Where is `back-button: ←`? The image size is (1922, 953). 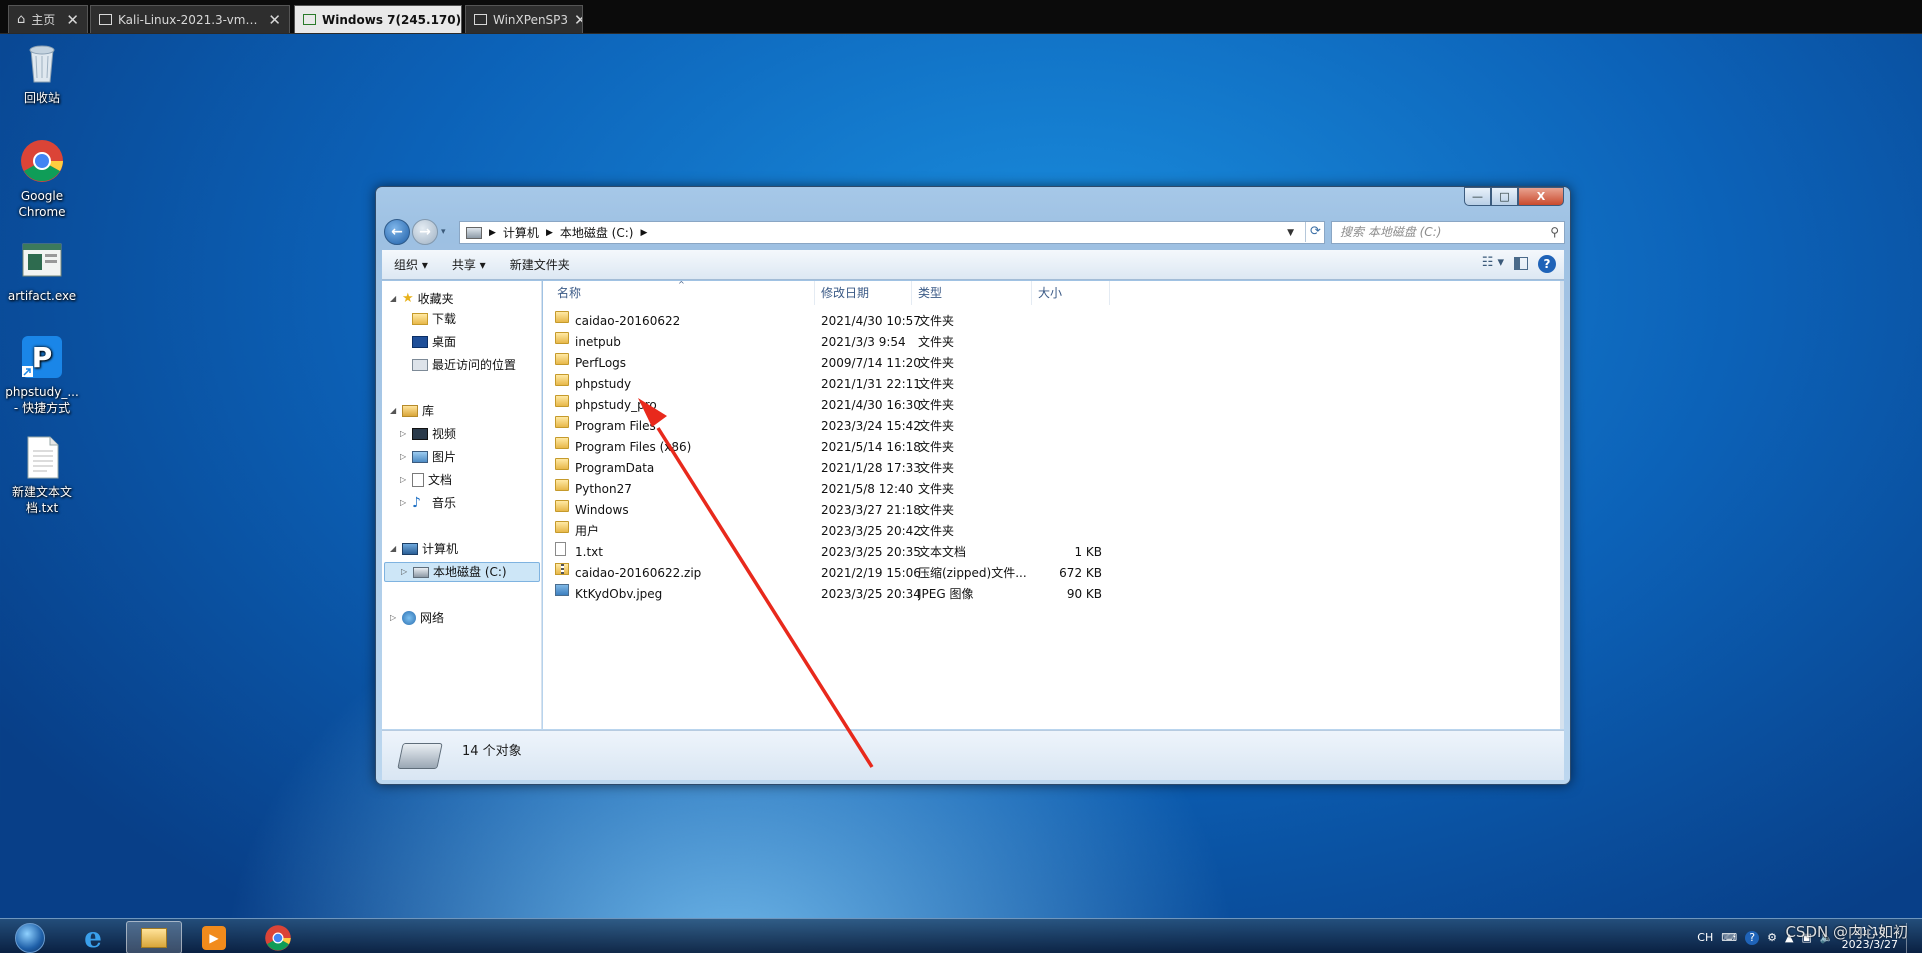 back-button: ← is located at coordinates (397, 232).